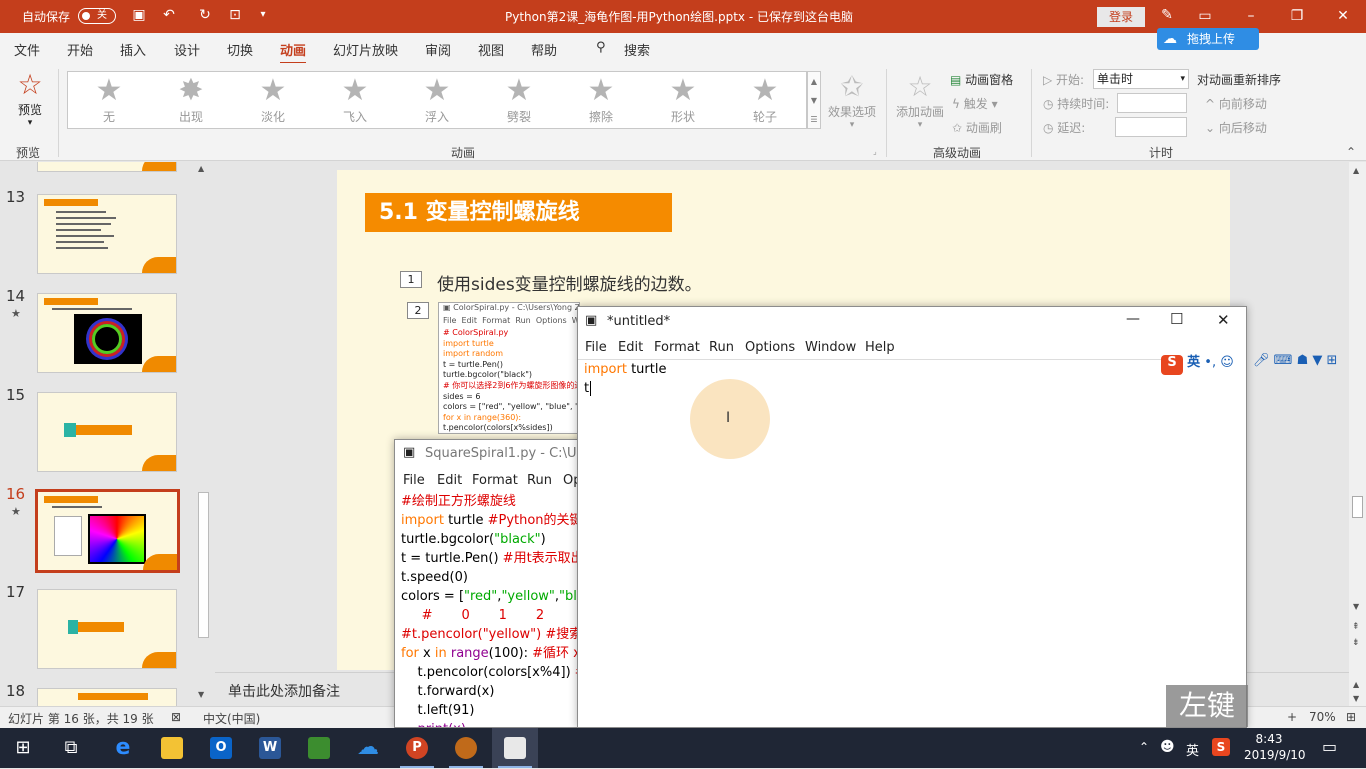 This screenshot has height=769, width=1366. I want to click on powerpoint-button: P, so click(417, 748).